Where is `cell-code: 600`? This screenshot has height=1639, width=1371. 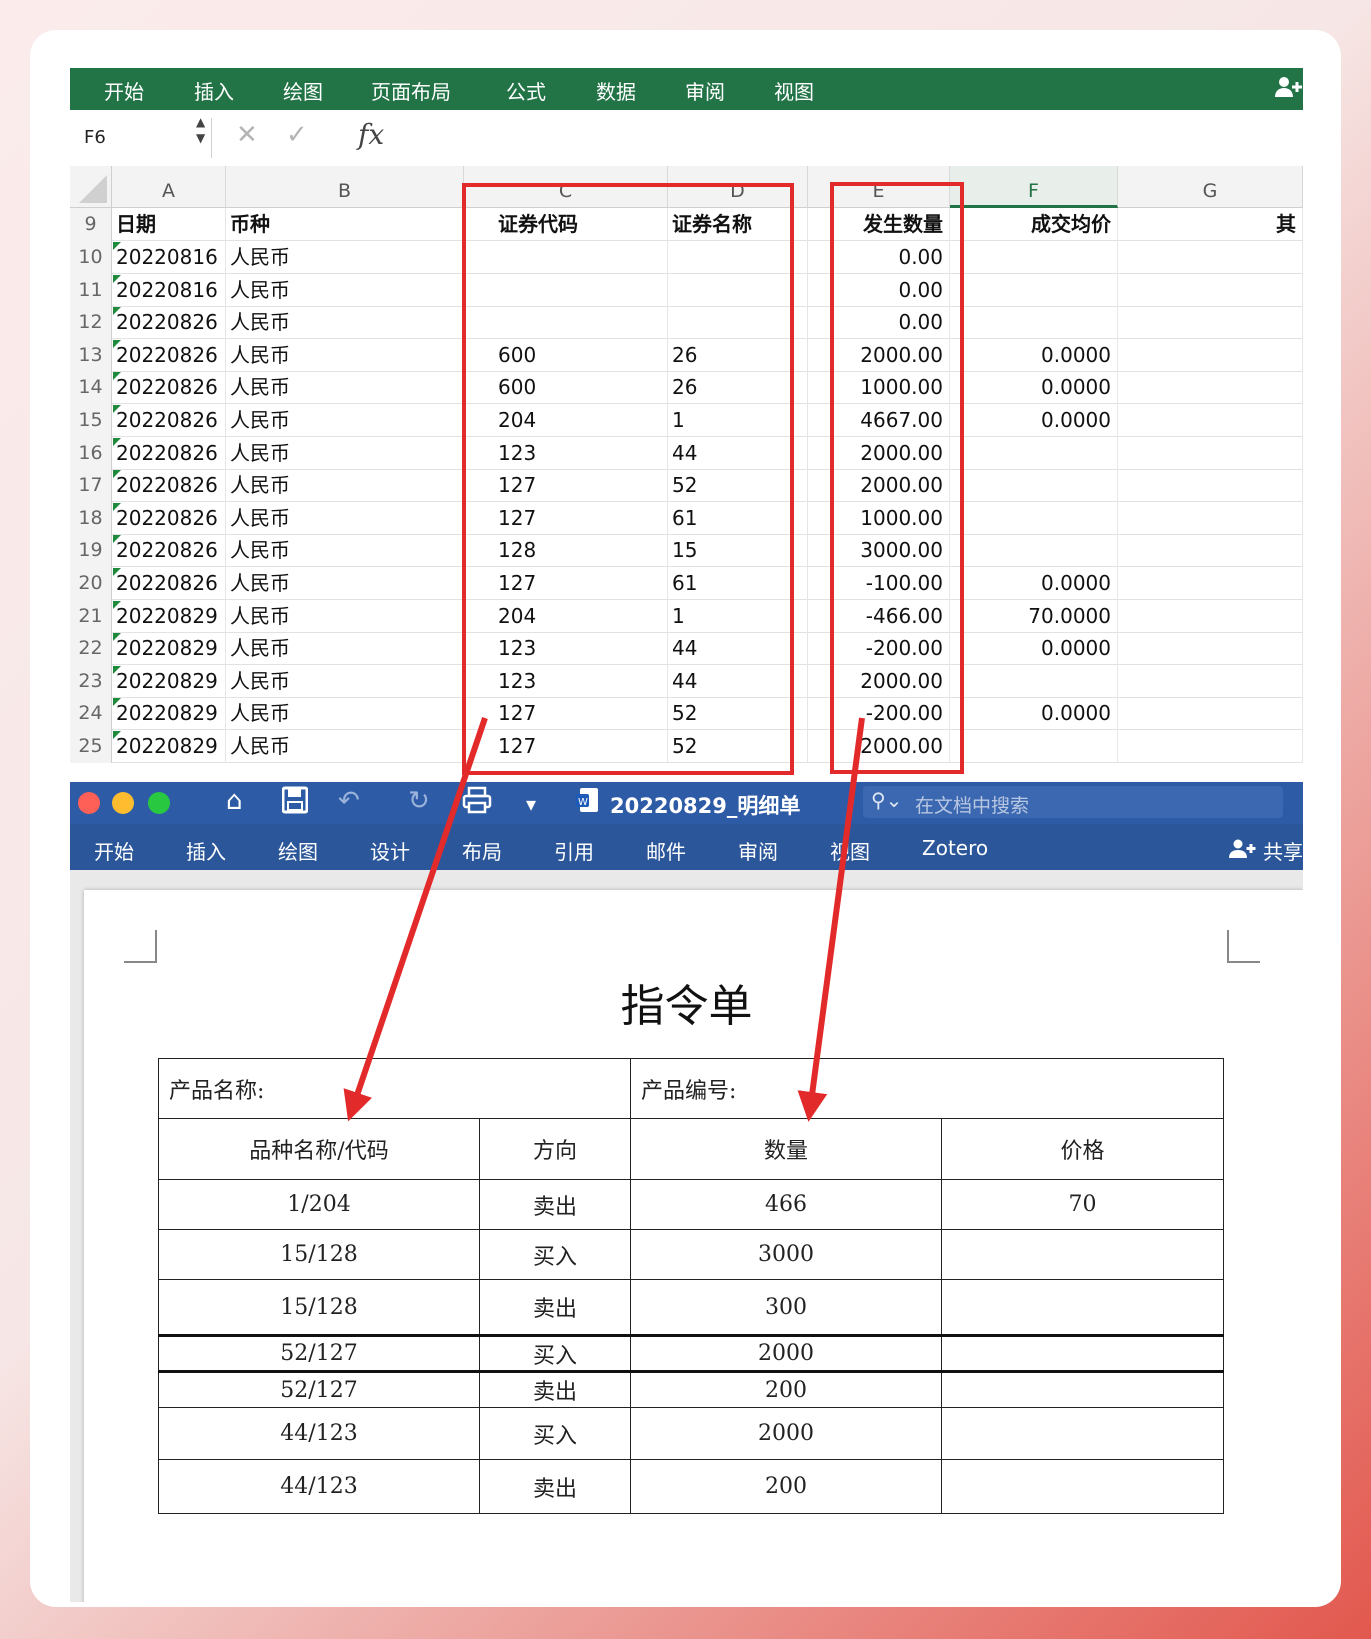 cell-code: 600 is located at coordinates (581, 355).